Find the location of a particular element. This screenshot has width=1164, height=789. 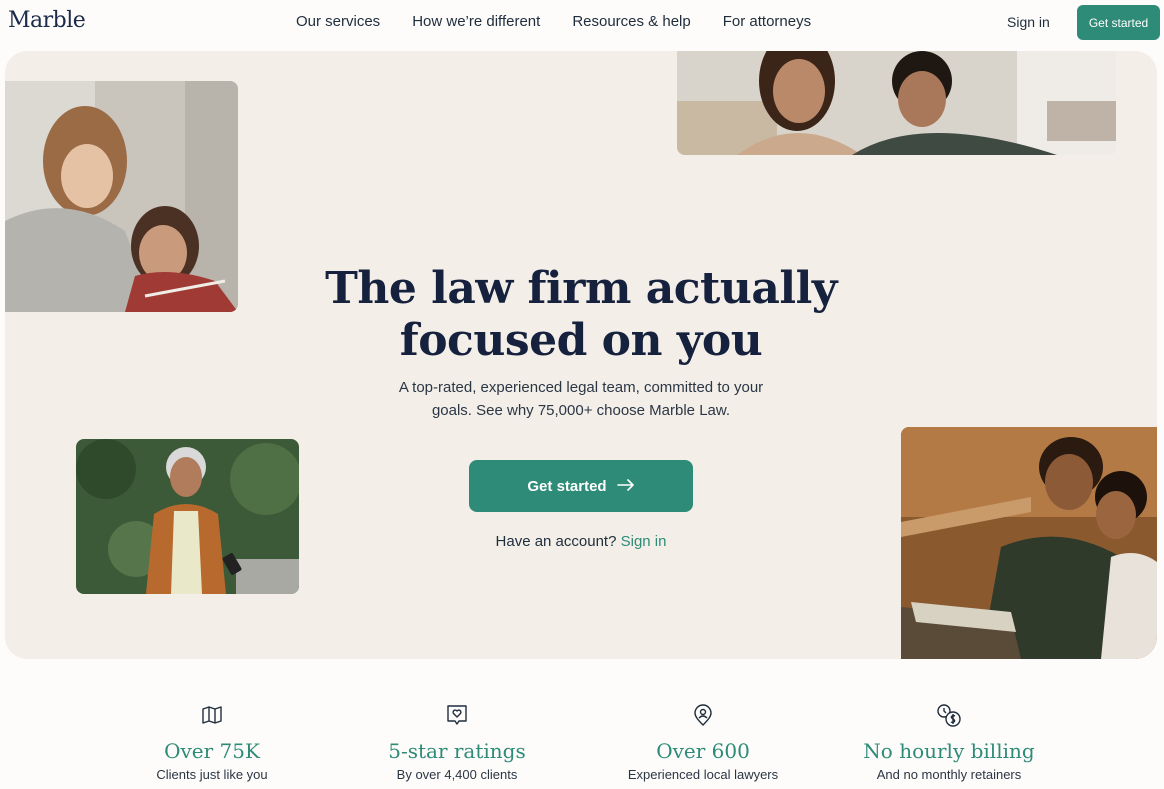

nav-how-different: How we’re different is located at coordinates (476, 21).